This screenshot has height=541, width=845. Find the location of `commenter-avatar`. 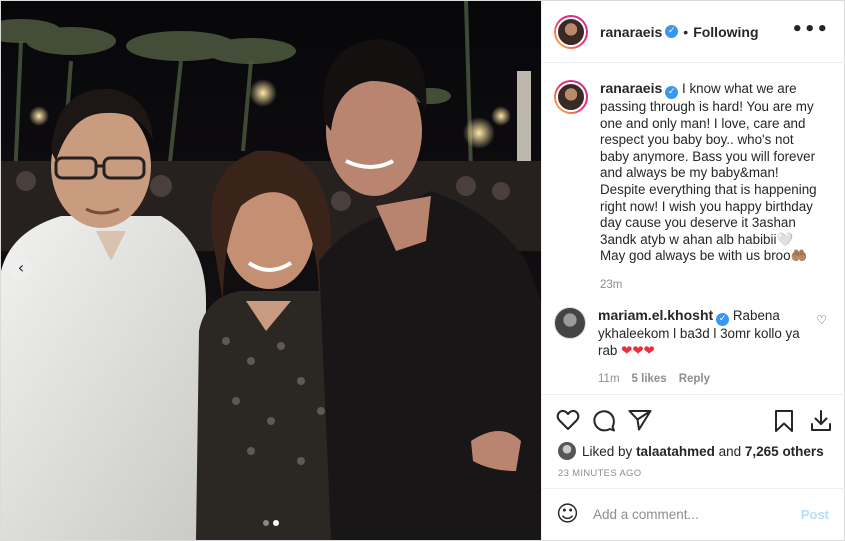

commenter-avatar is located at coordinates (570, 322).